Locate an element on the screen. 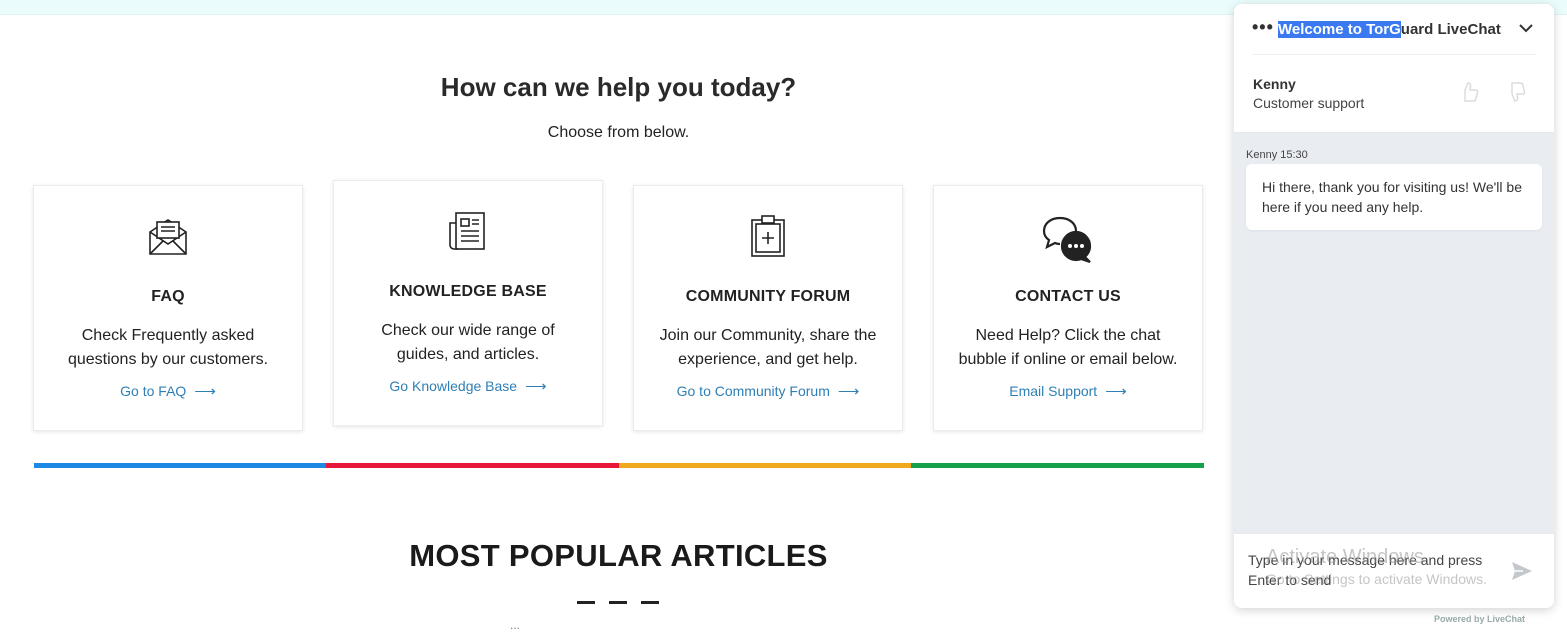 Image resolution: width=1567 pixels, height=632 pixels. newspaper-icon is located at coordinates (468, 234).